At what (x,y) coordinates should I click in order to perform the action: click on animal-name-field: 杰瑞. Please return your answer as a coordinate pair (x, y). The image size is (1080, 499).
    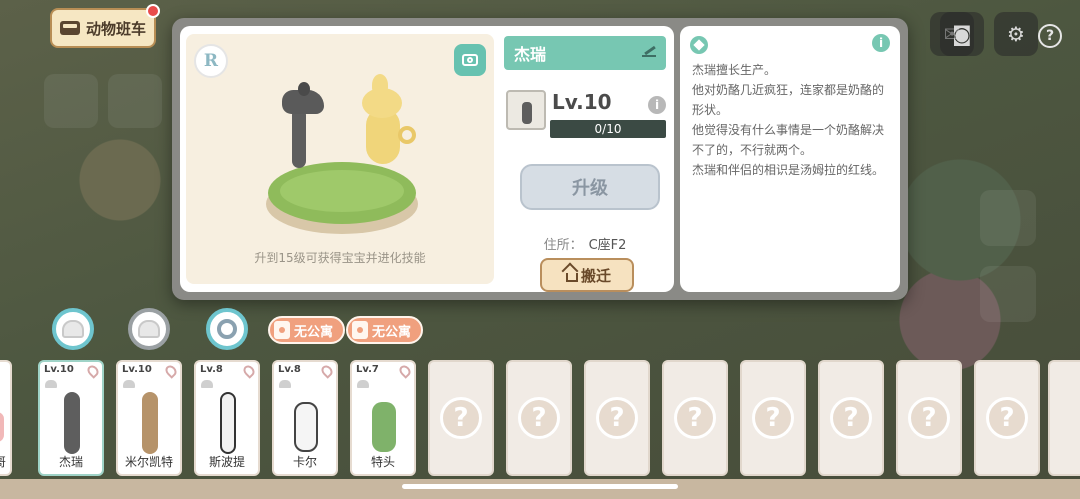
    Looking at the image, I should click on (585, 53).